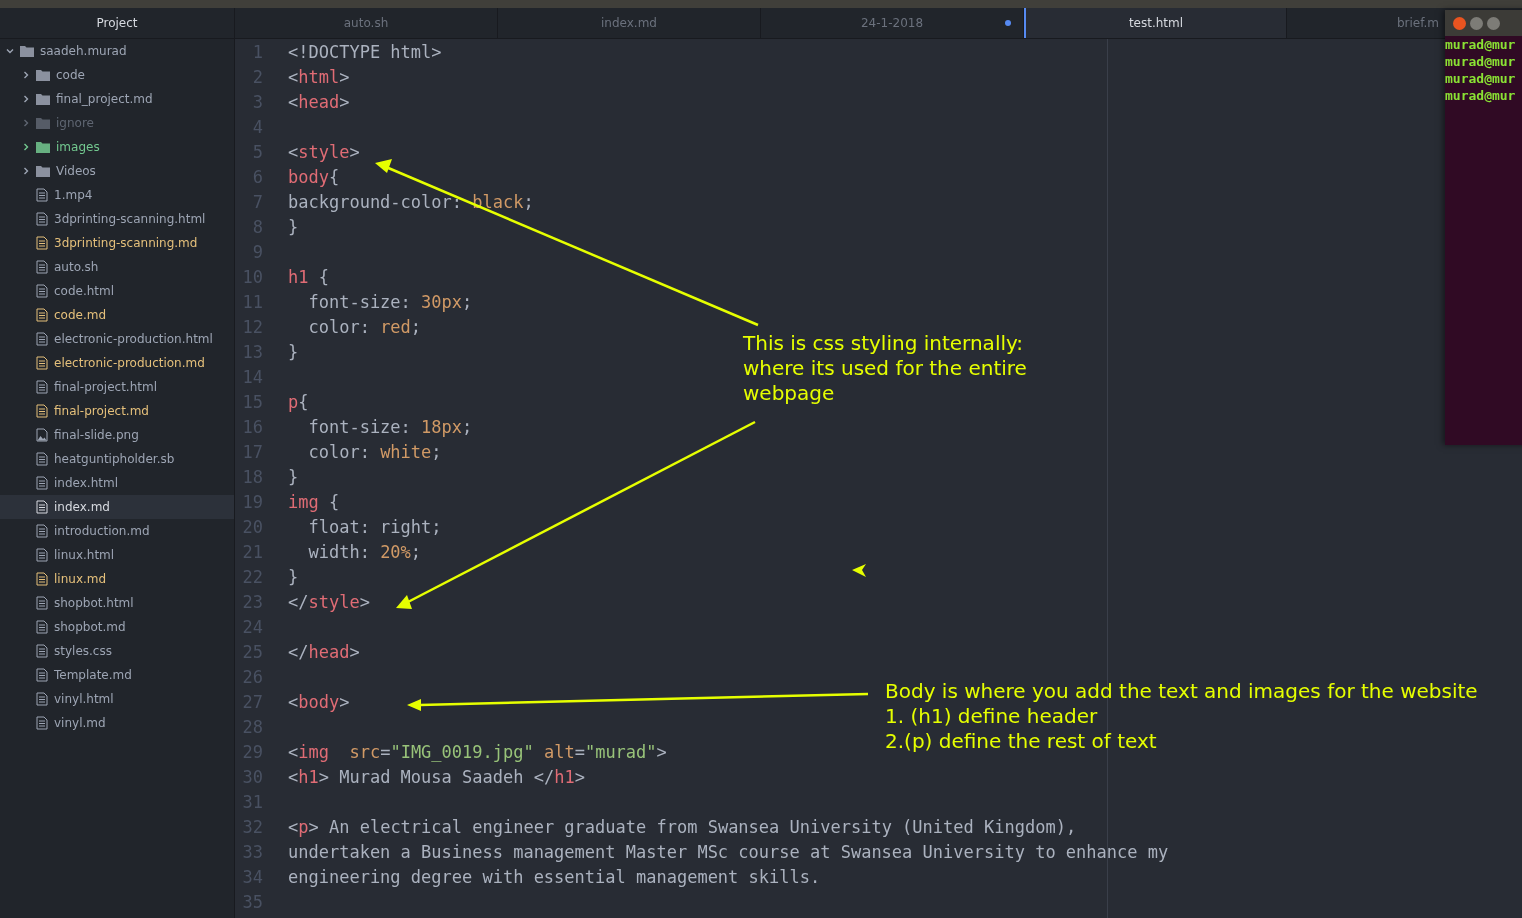 This screenshot has width=1522, height=918. I want to click on tree-item: electronic-production.html, so click(117, 339).